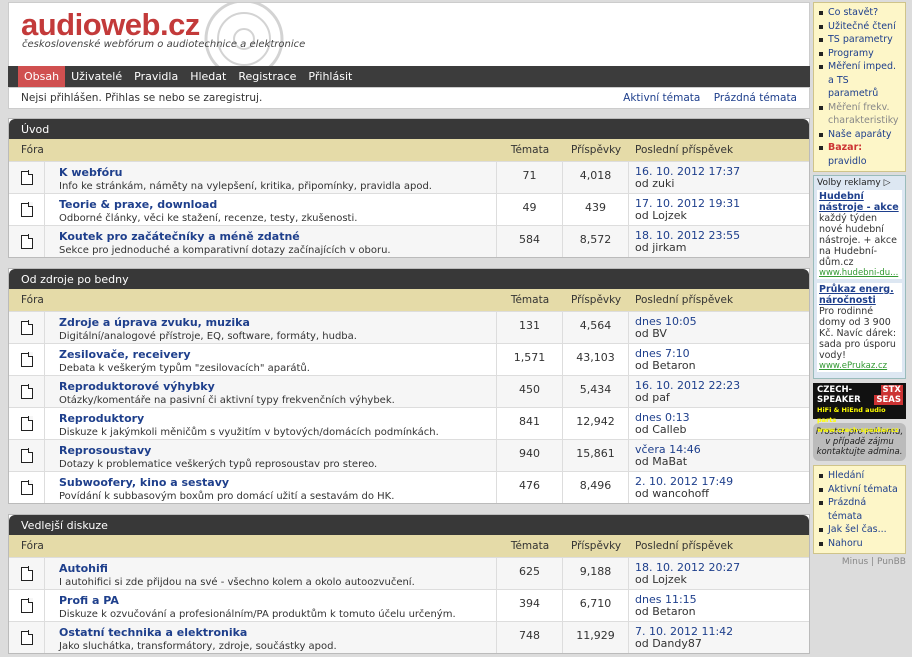  What do you see at coordinates (860, 154) in the screenshot?
I see `sidebar-bazar: Bazar: pravidlo` at bounding box center [860, 154].